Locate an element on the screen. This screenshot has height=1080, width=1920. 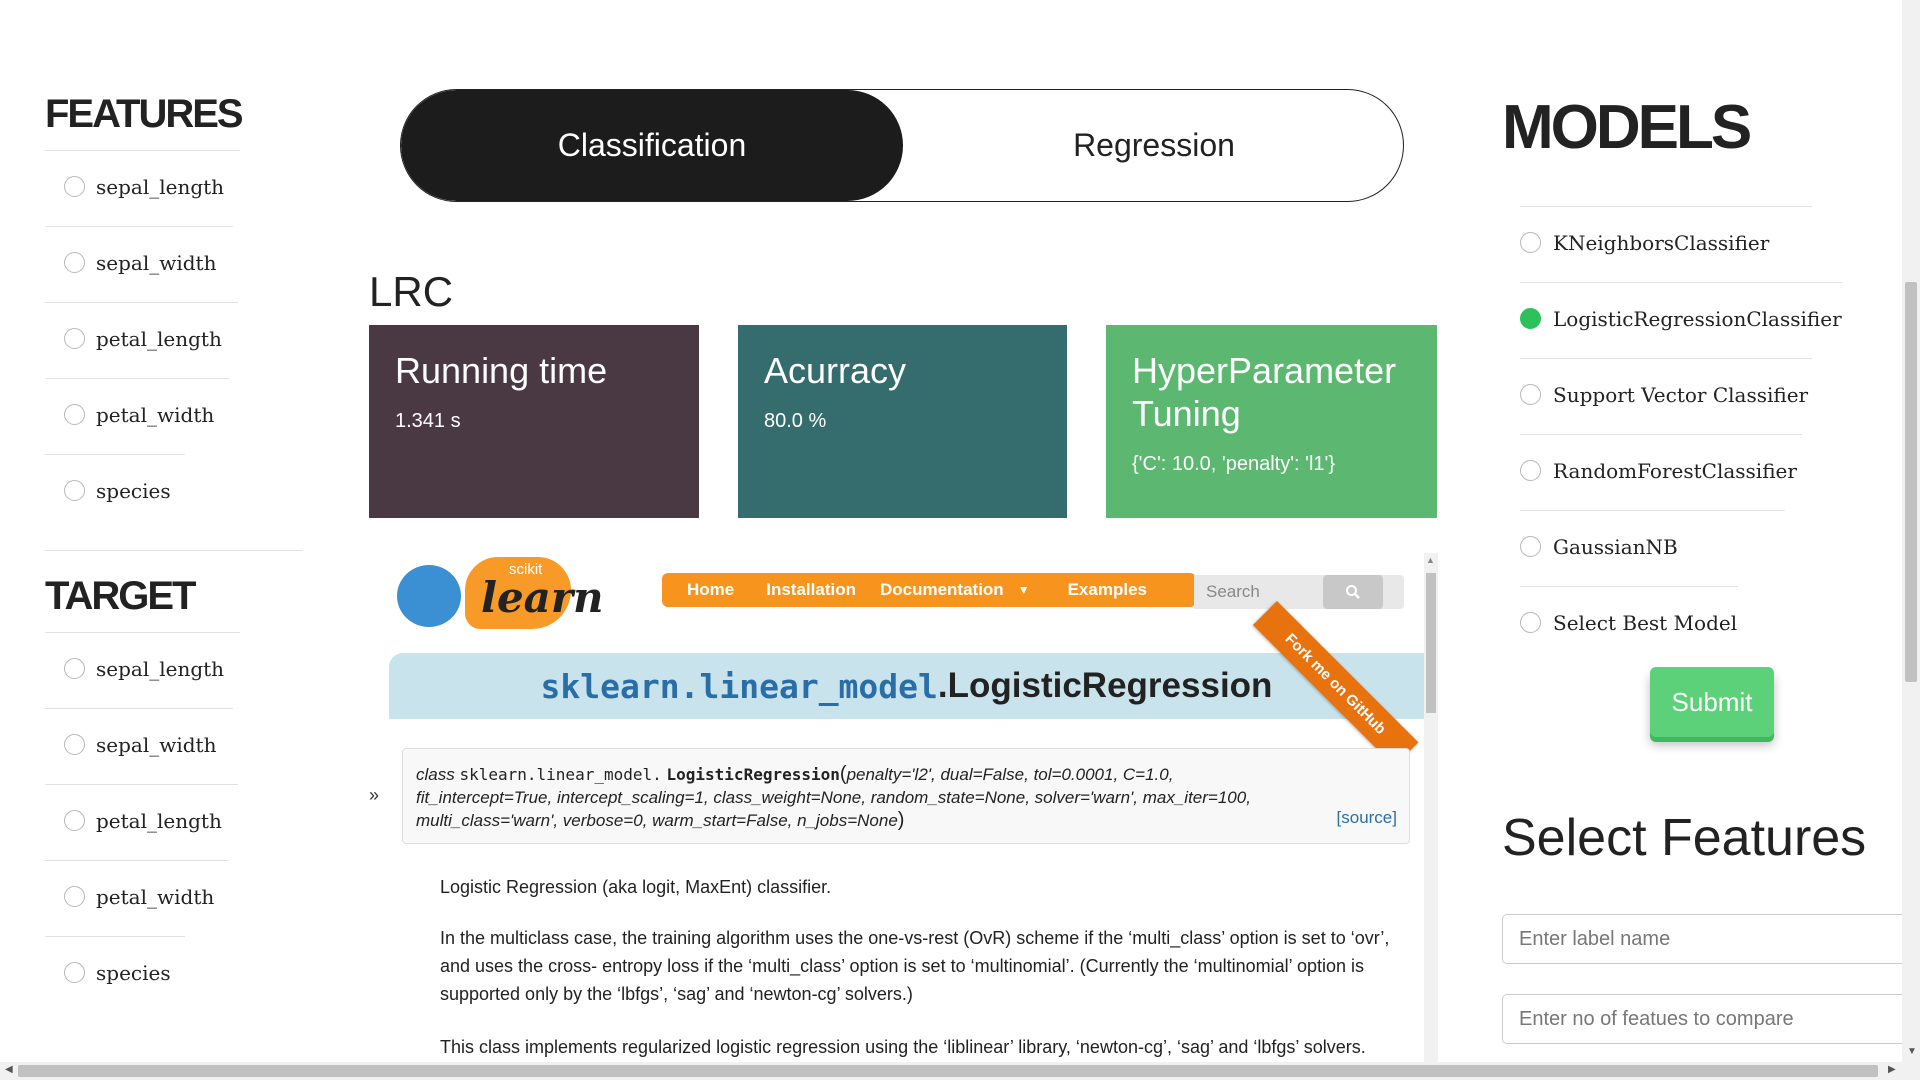
submit-button: Submit is located at coordinates (1712, 702).